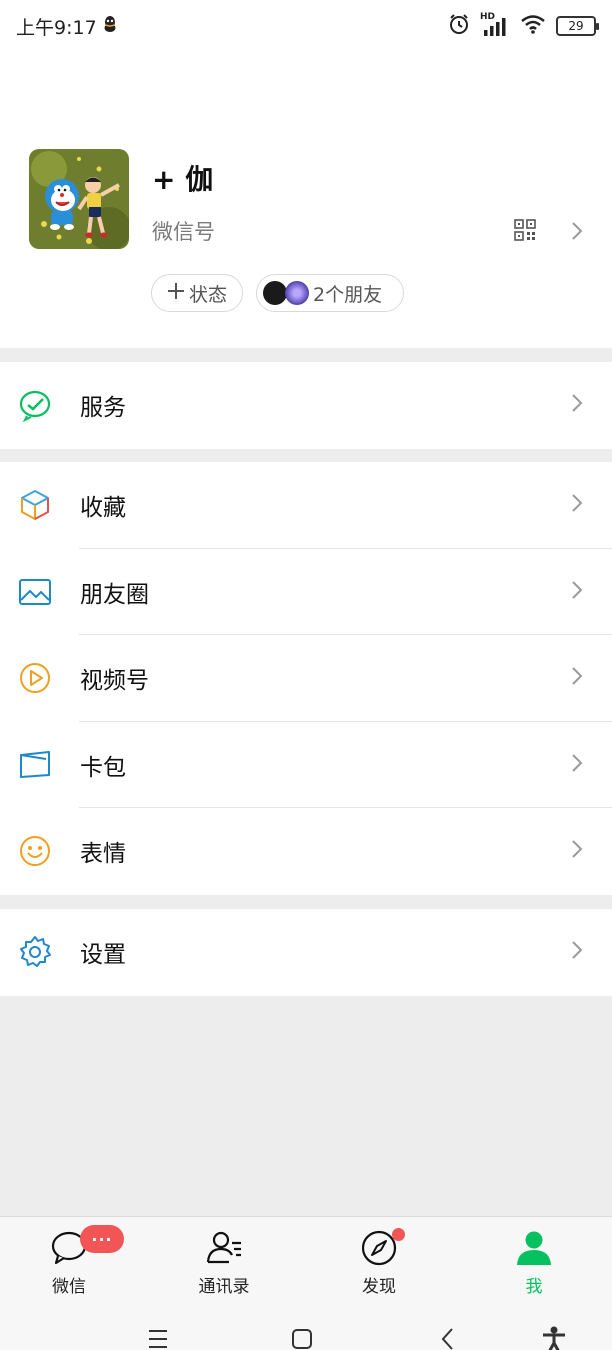  Describe the element at coordinates (102, 1239) in the screenshot. I see `unread-badge: ···` at that location.